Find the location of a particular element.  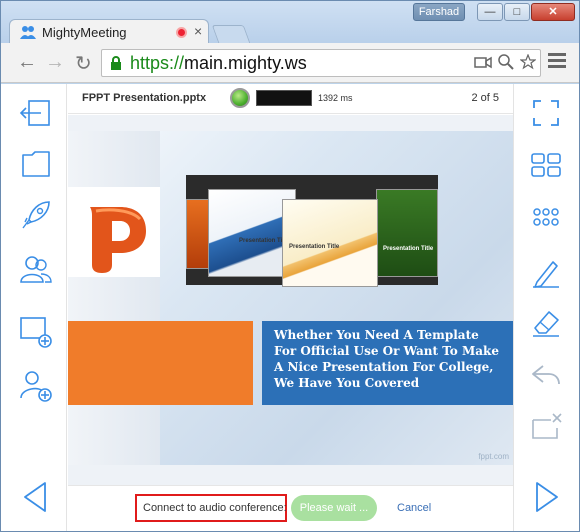

recording-indicator-icon is located at coordinates (181, 32).